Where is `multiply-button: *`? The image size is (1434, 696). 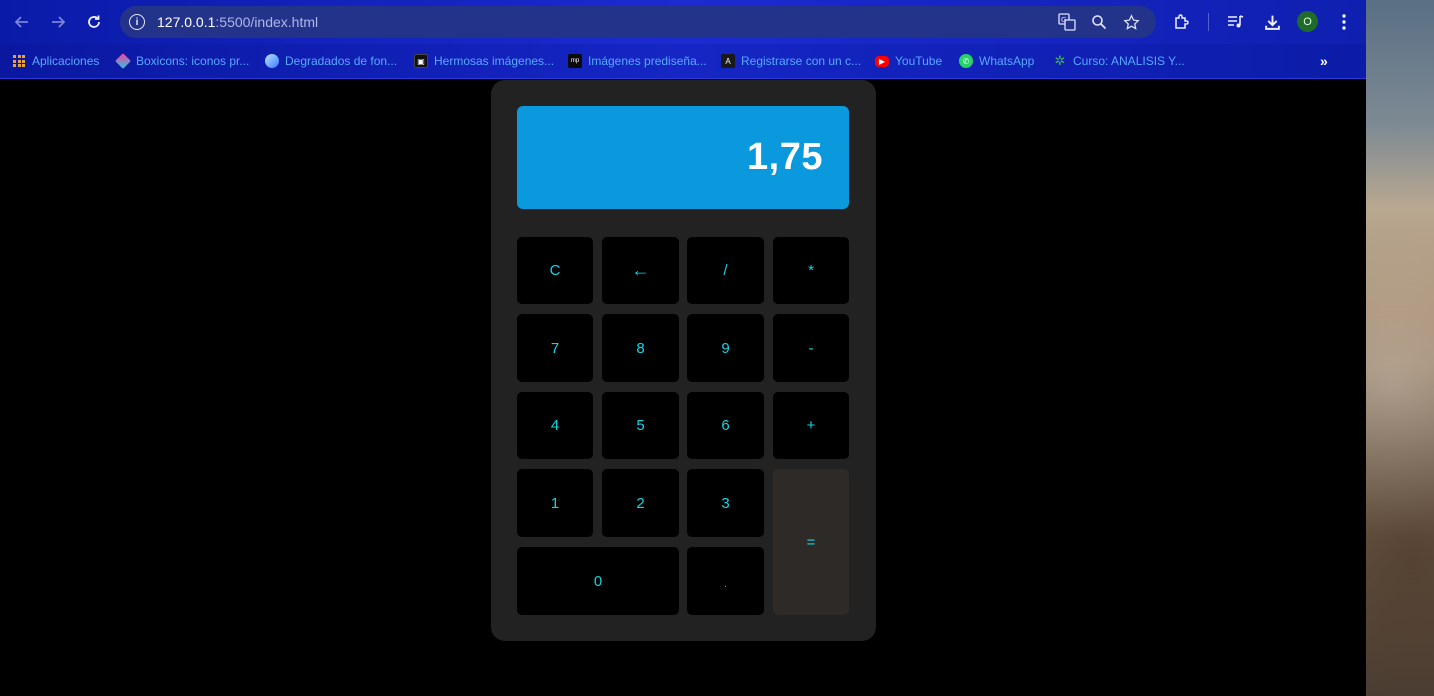 multiply-button: * is located at coordinates (811, 270).